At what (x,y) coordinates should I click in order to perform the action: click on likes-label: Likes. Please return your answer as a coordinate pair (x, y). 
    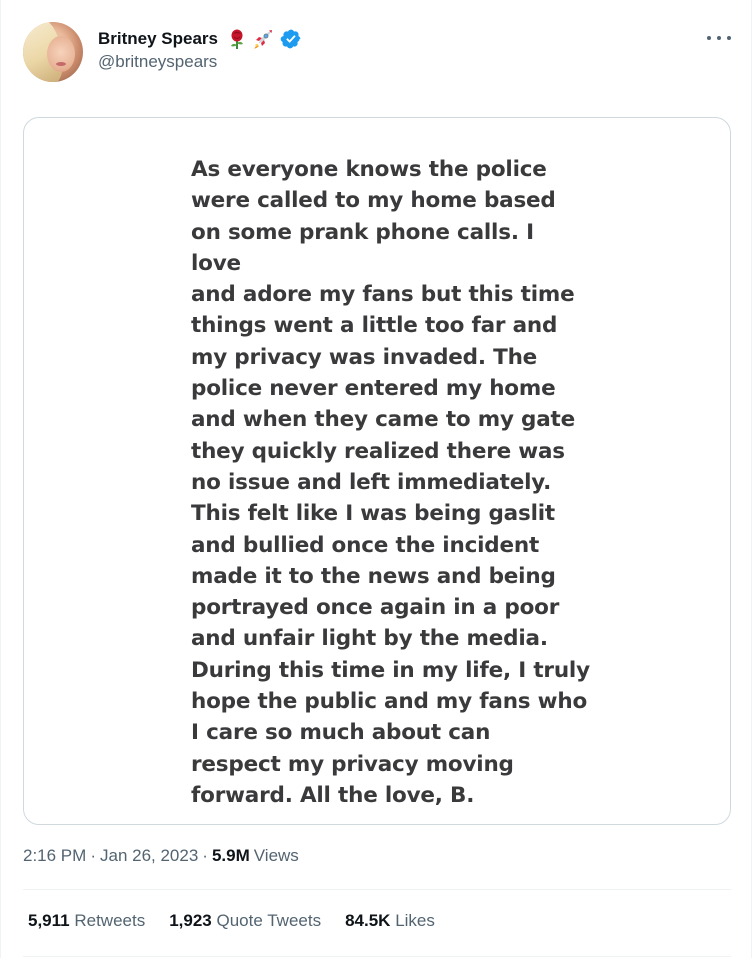
    Looking at the image, I should click on (415, 920).